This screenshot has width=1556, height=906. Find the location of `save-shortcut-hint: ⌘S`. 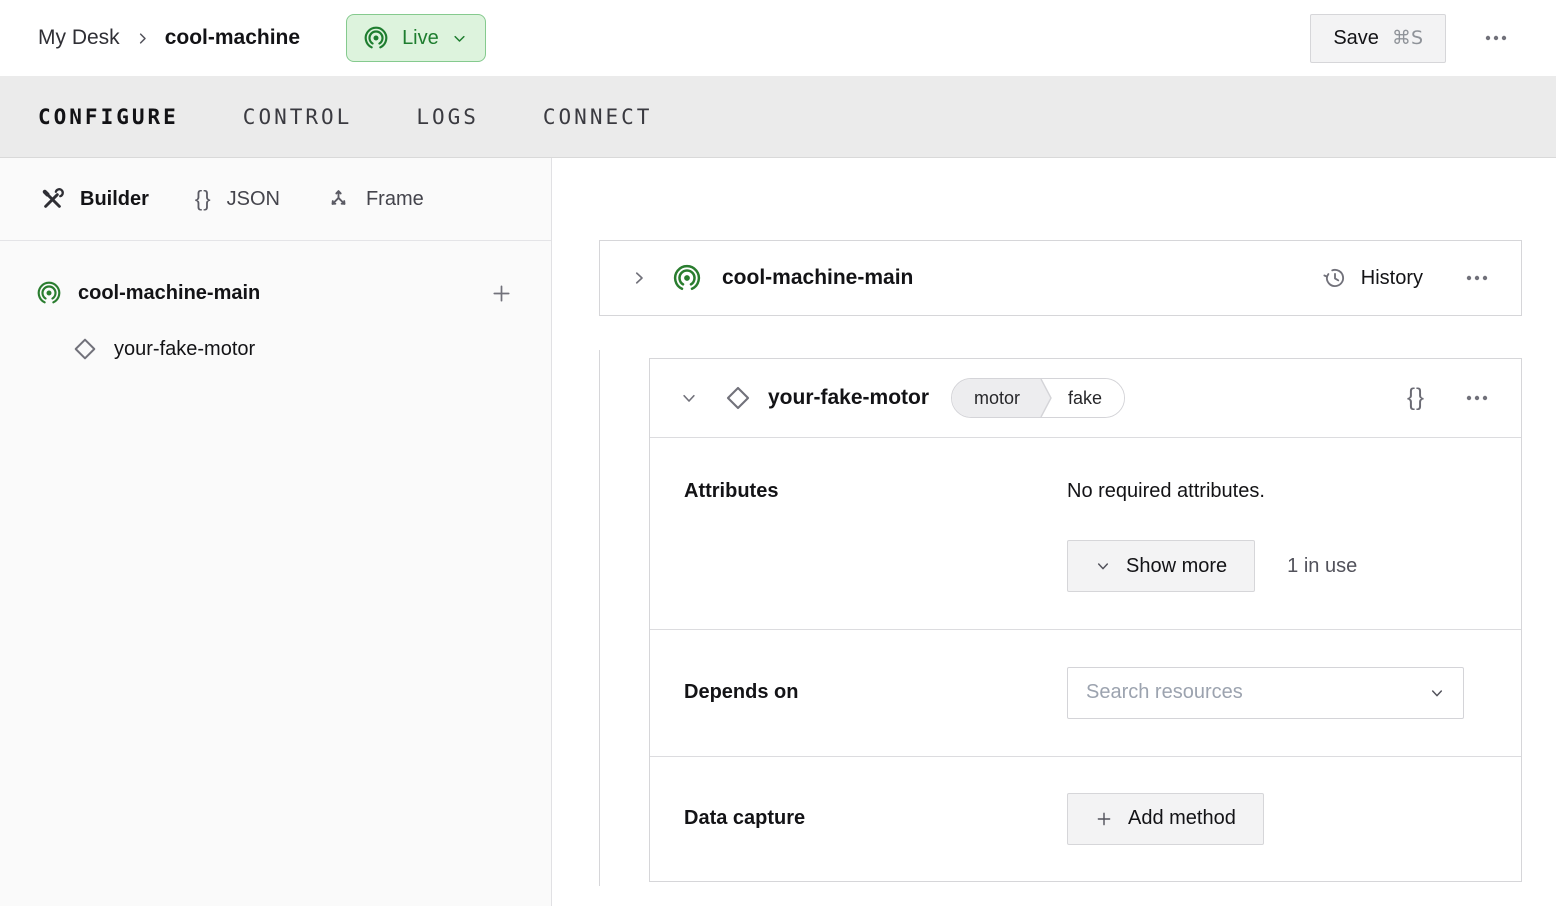

save-shortcut-hint: ⌘S is located at coordinates (1407, 38).